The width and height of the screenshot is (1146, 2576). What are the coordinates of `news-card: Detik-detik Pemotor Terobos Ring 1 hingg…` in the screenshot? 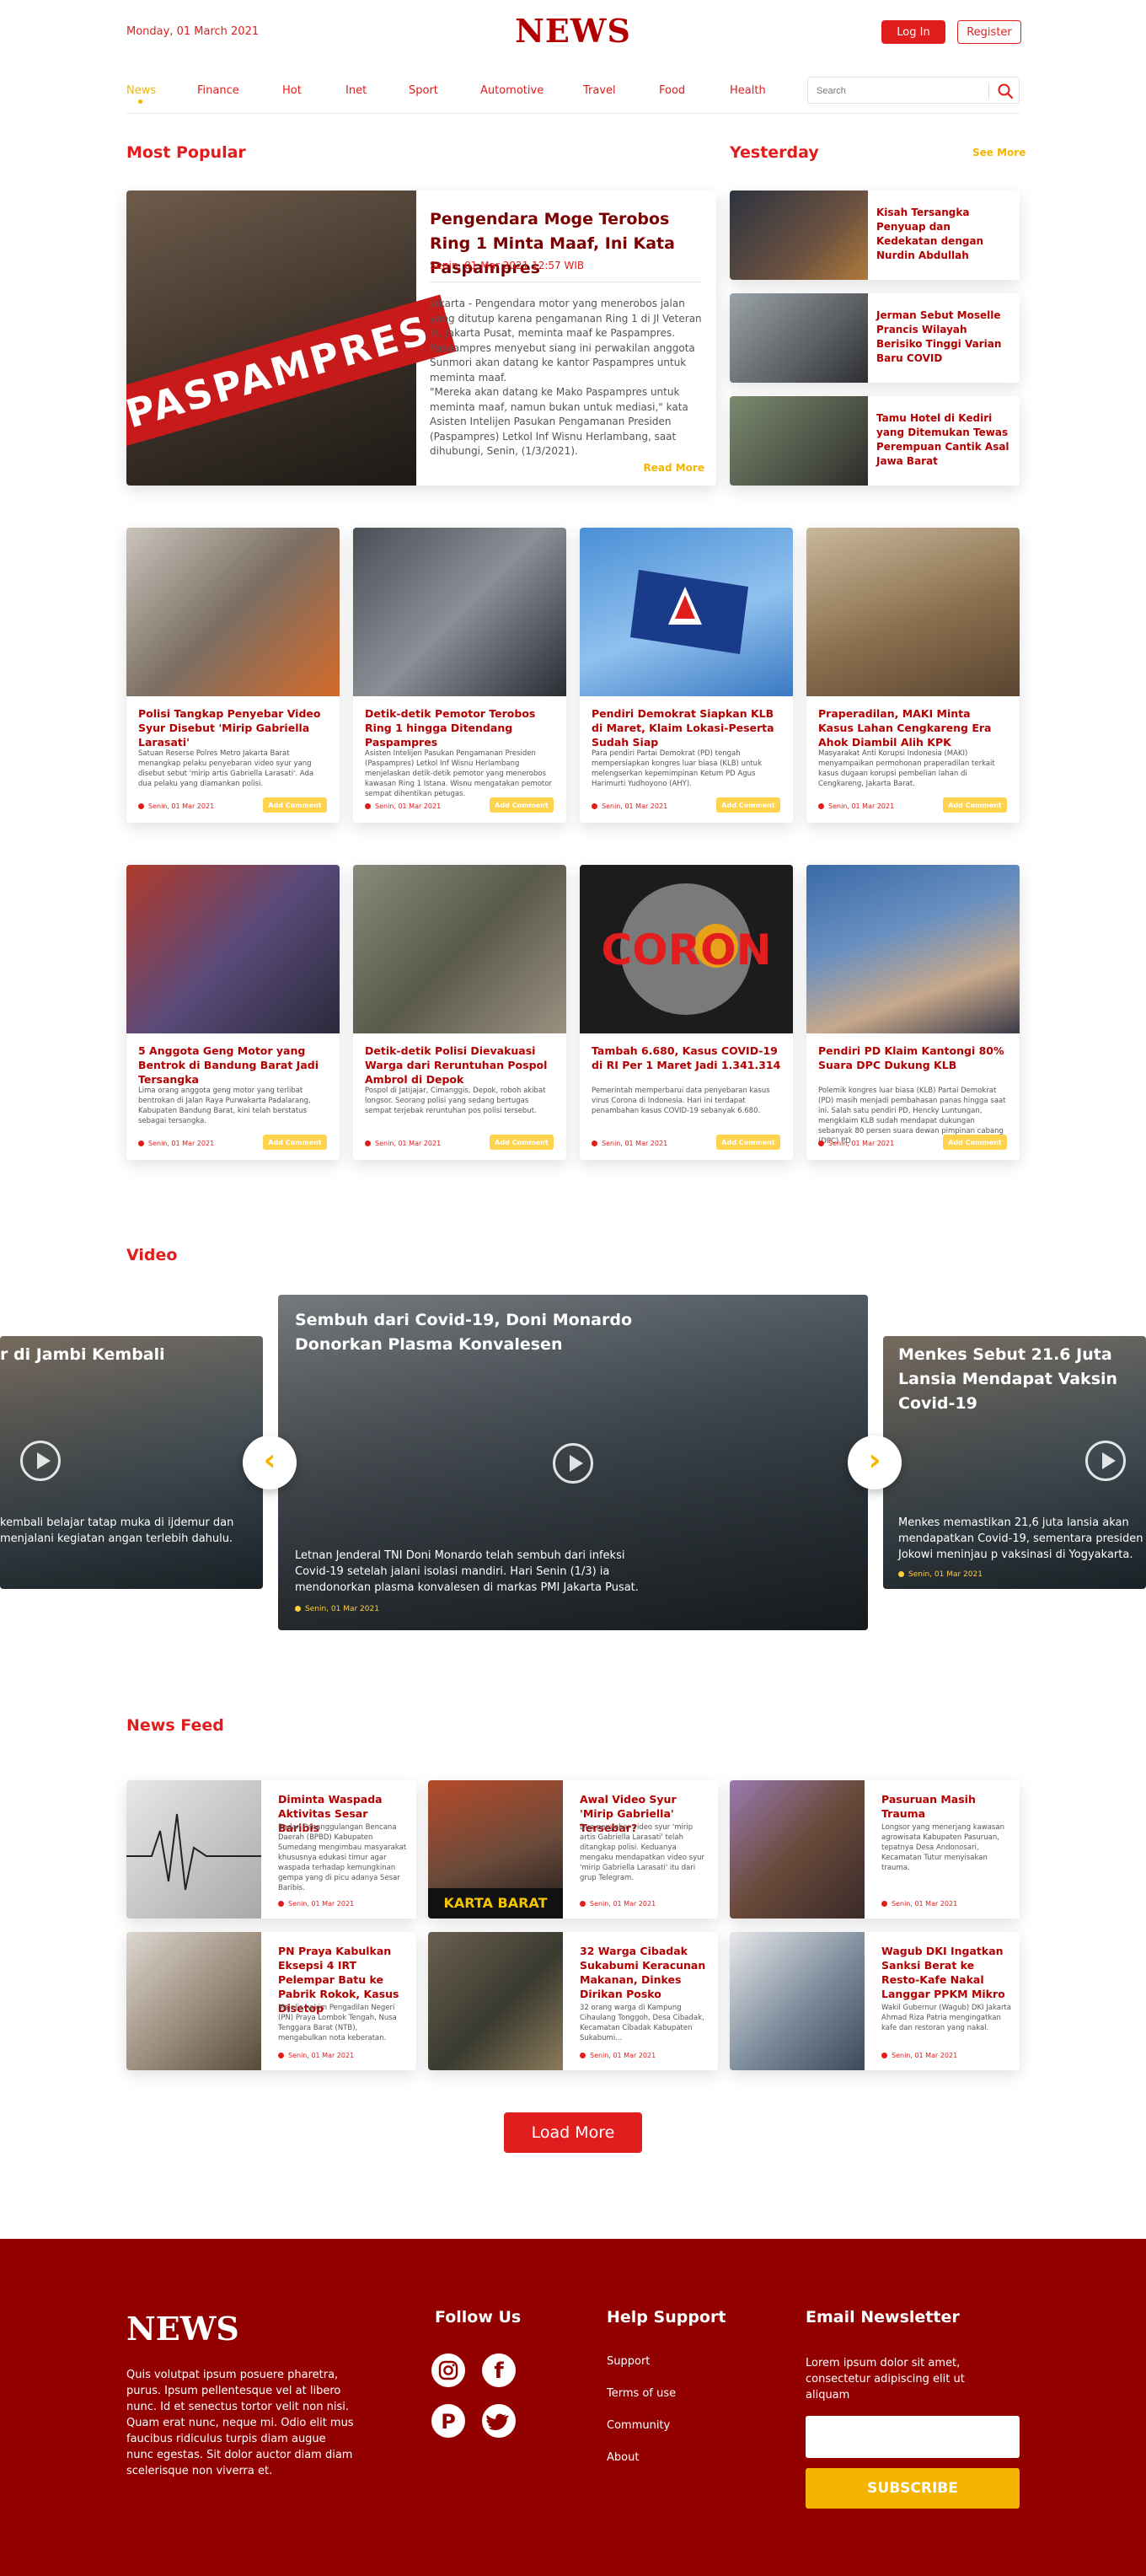 It's located at (459, 675).